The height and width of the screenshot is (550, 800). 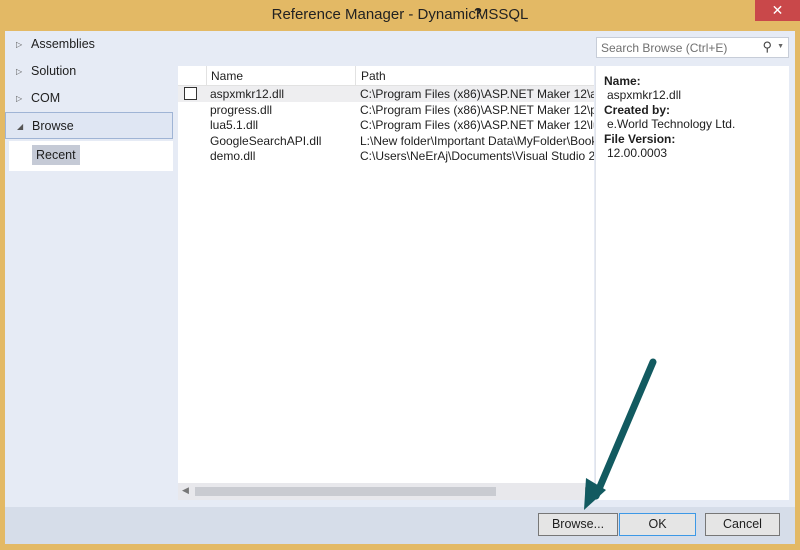 I want to click on annotation-arrow, so click(x=620, y=434).